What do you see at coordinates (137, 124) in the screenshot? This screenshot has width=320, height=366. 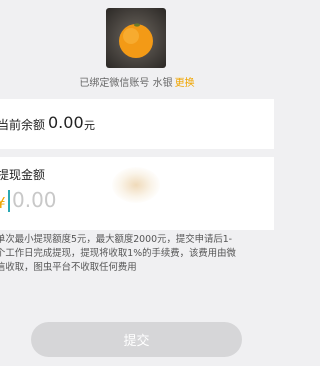 I see `balance-card: 当前余额 0.00 元` at bounding box center [137, 124].